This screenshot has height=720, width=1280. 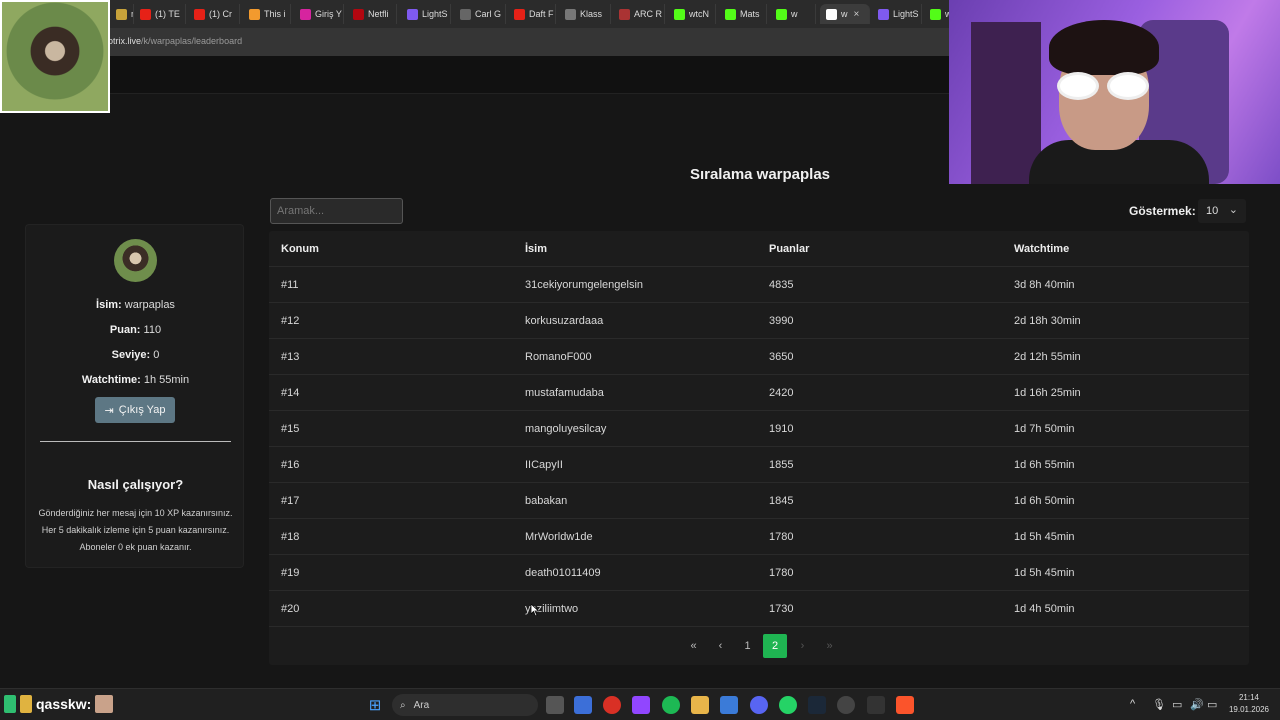 I want to click on browser-tab: This i, so click(x=267, y=14).